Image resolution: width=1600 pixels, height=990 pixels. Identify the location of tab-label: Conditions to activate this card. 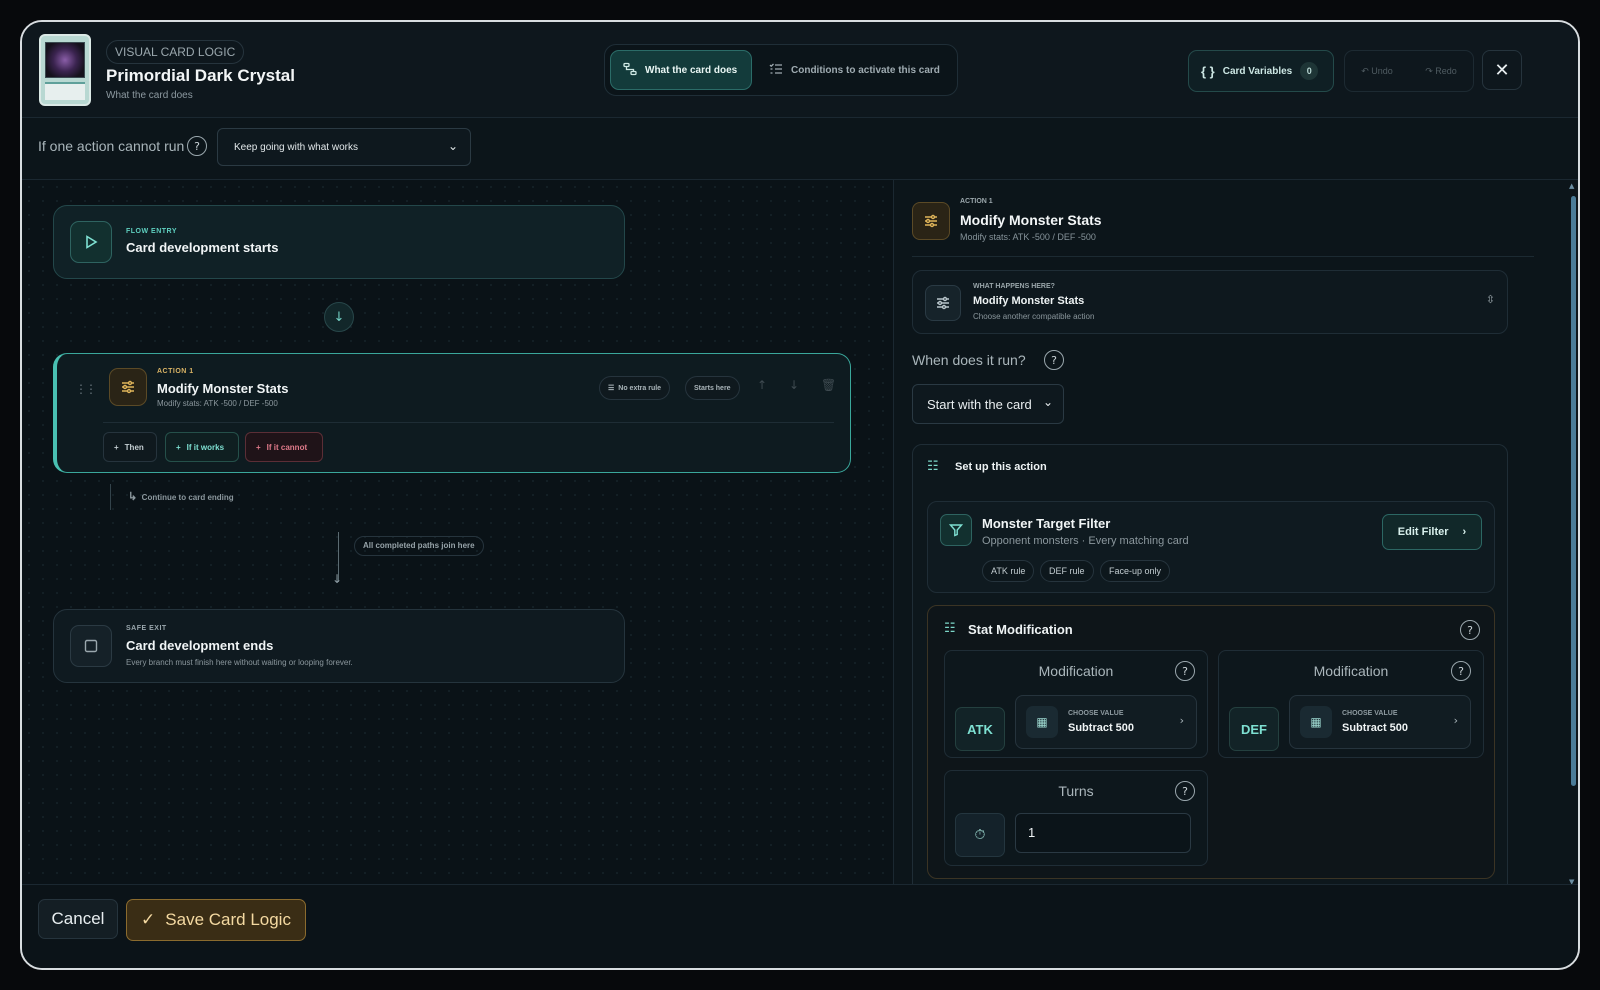
(865, 70).